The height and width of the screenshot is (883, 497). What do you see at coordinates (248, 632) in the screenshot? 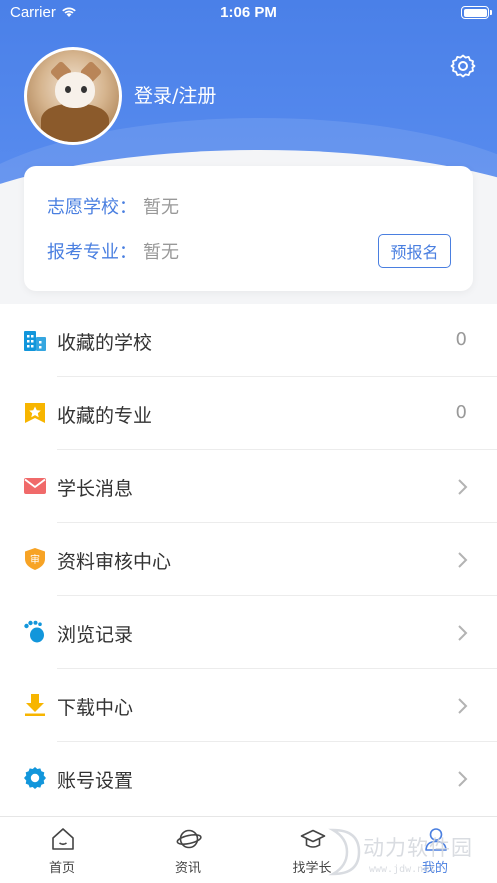
I see `menu-item-browse-history: 浏览记录` at bounding box center [248, 632].